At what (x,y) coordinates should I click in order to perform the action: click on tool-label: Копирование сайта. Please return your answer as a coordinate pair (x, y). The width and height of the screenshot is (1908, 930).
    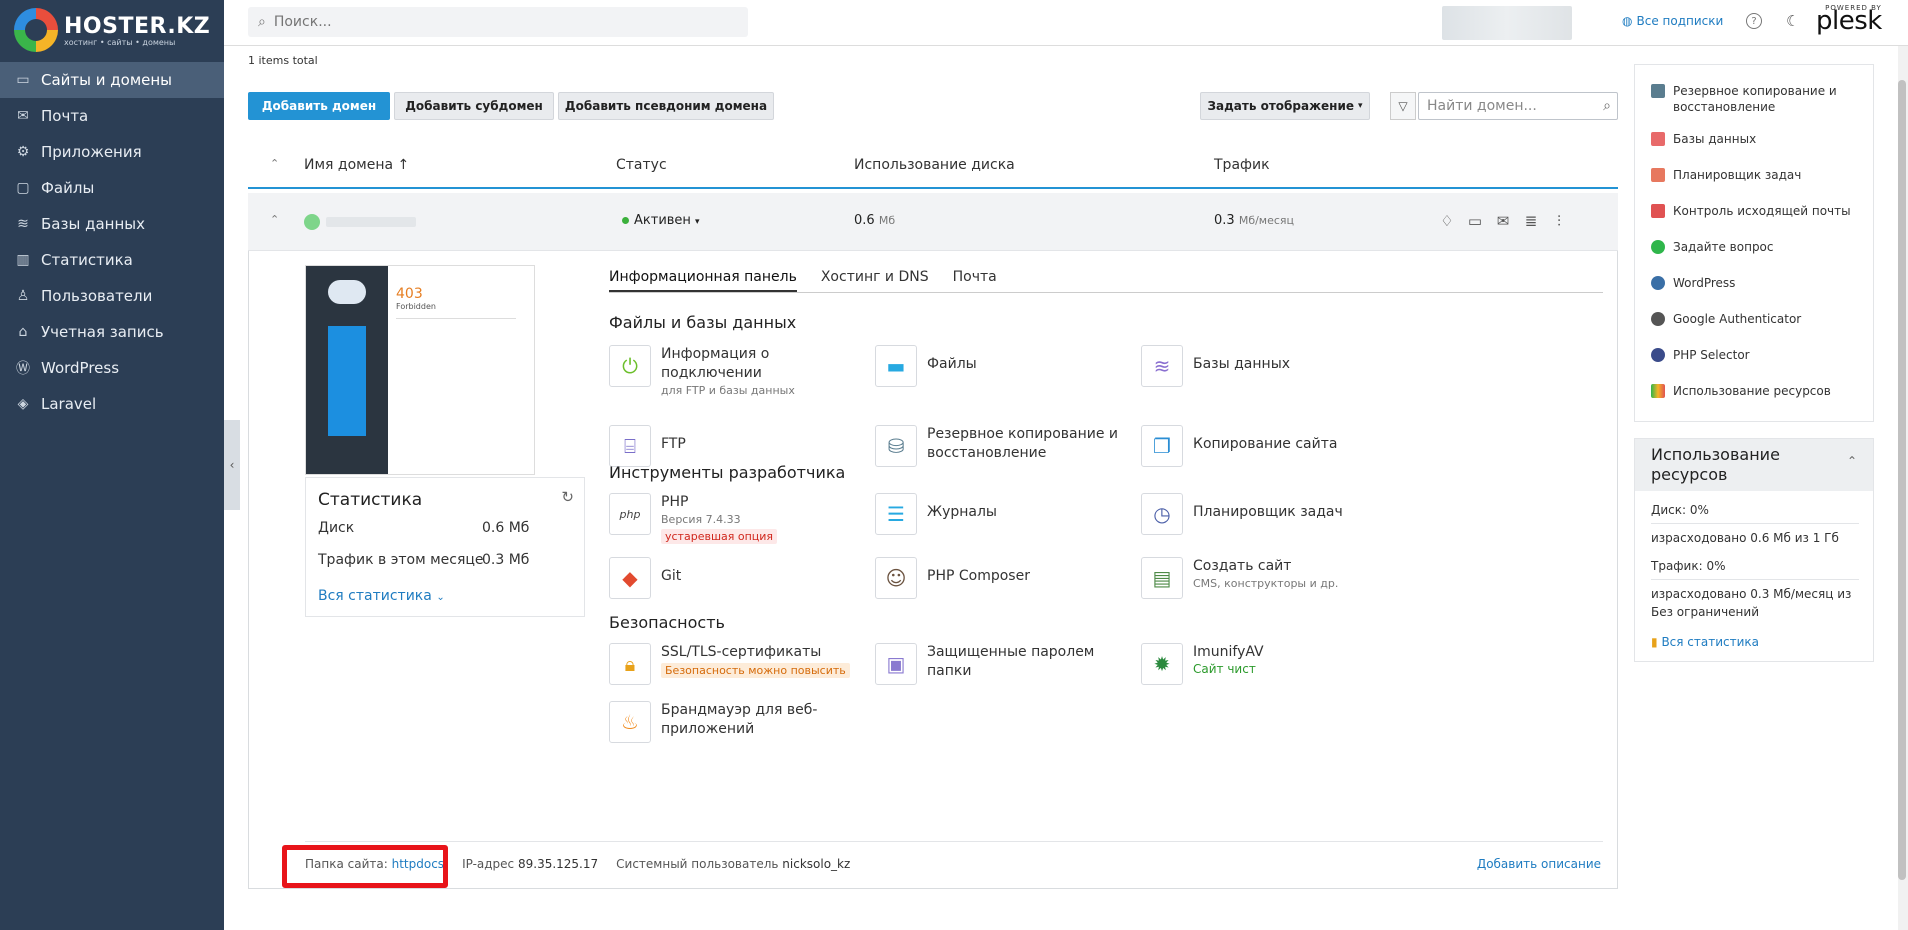
    Looking at the image, I should click on (1265, 444).